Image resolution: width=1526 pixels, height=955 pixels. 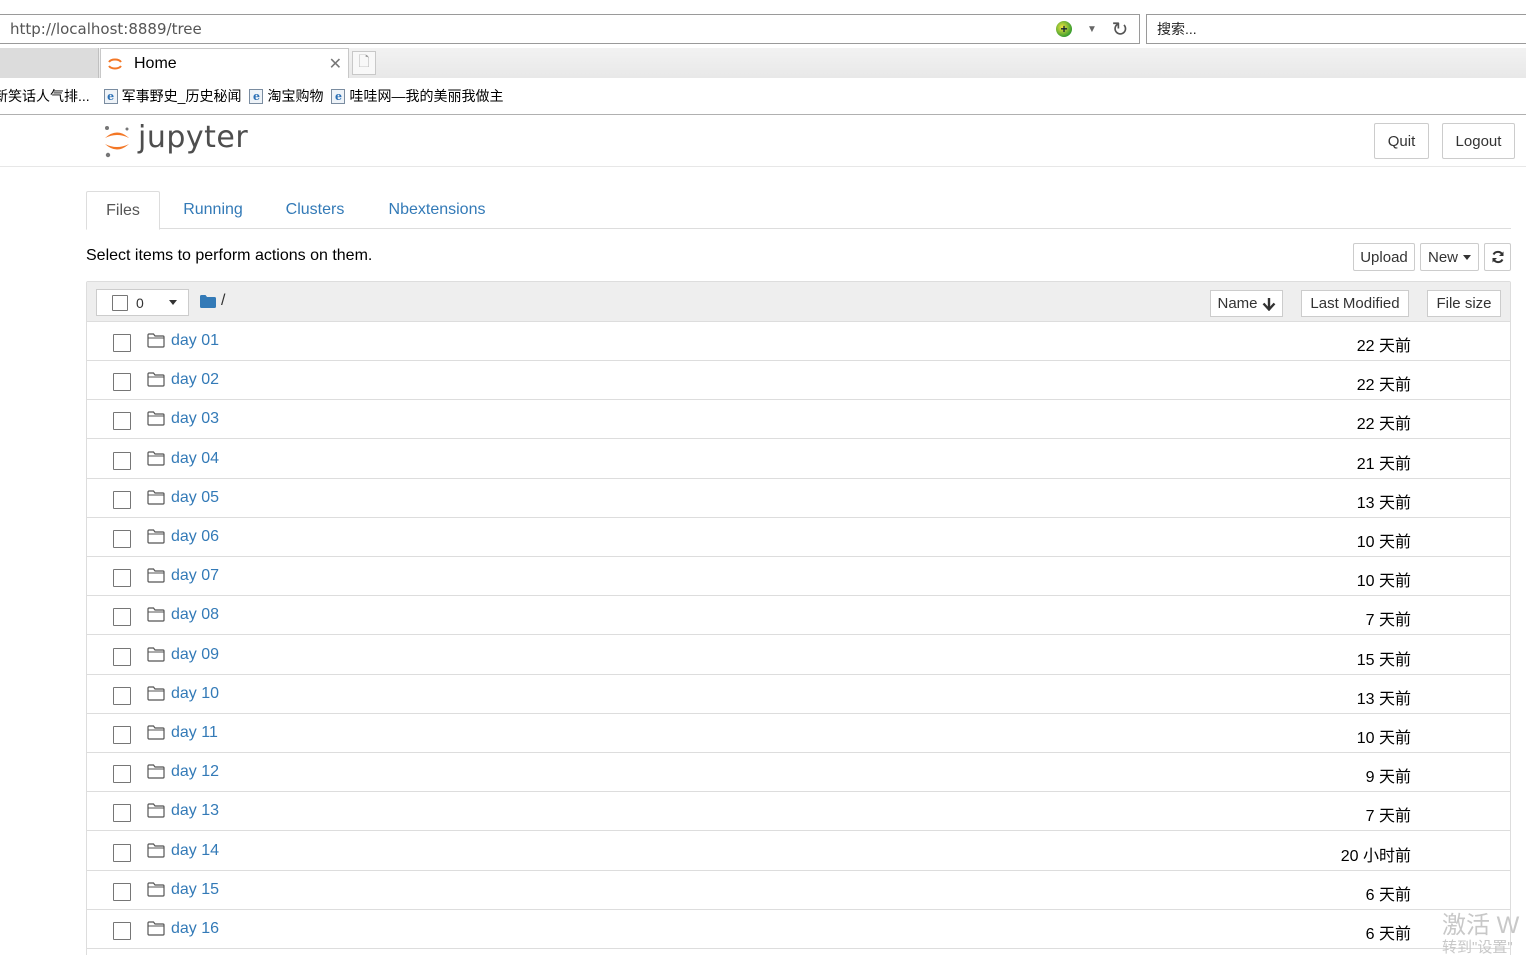 I want to click on file-row: day 14 20 小时前, so click(x=798, y=851).